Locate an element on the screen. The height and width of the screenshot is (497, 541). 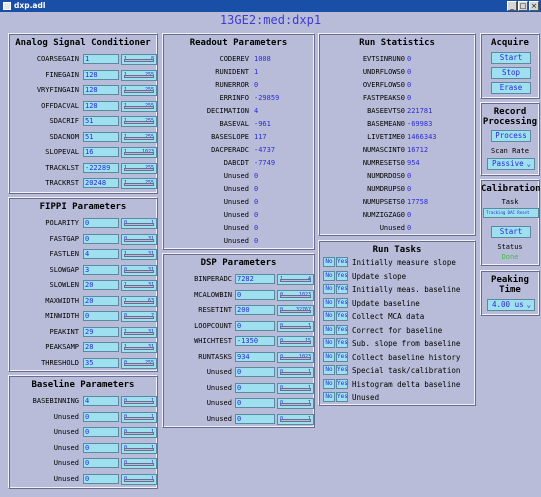
dsp-slider: 032767 is located at coordinates (295, 310).